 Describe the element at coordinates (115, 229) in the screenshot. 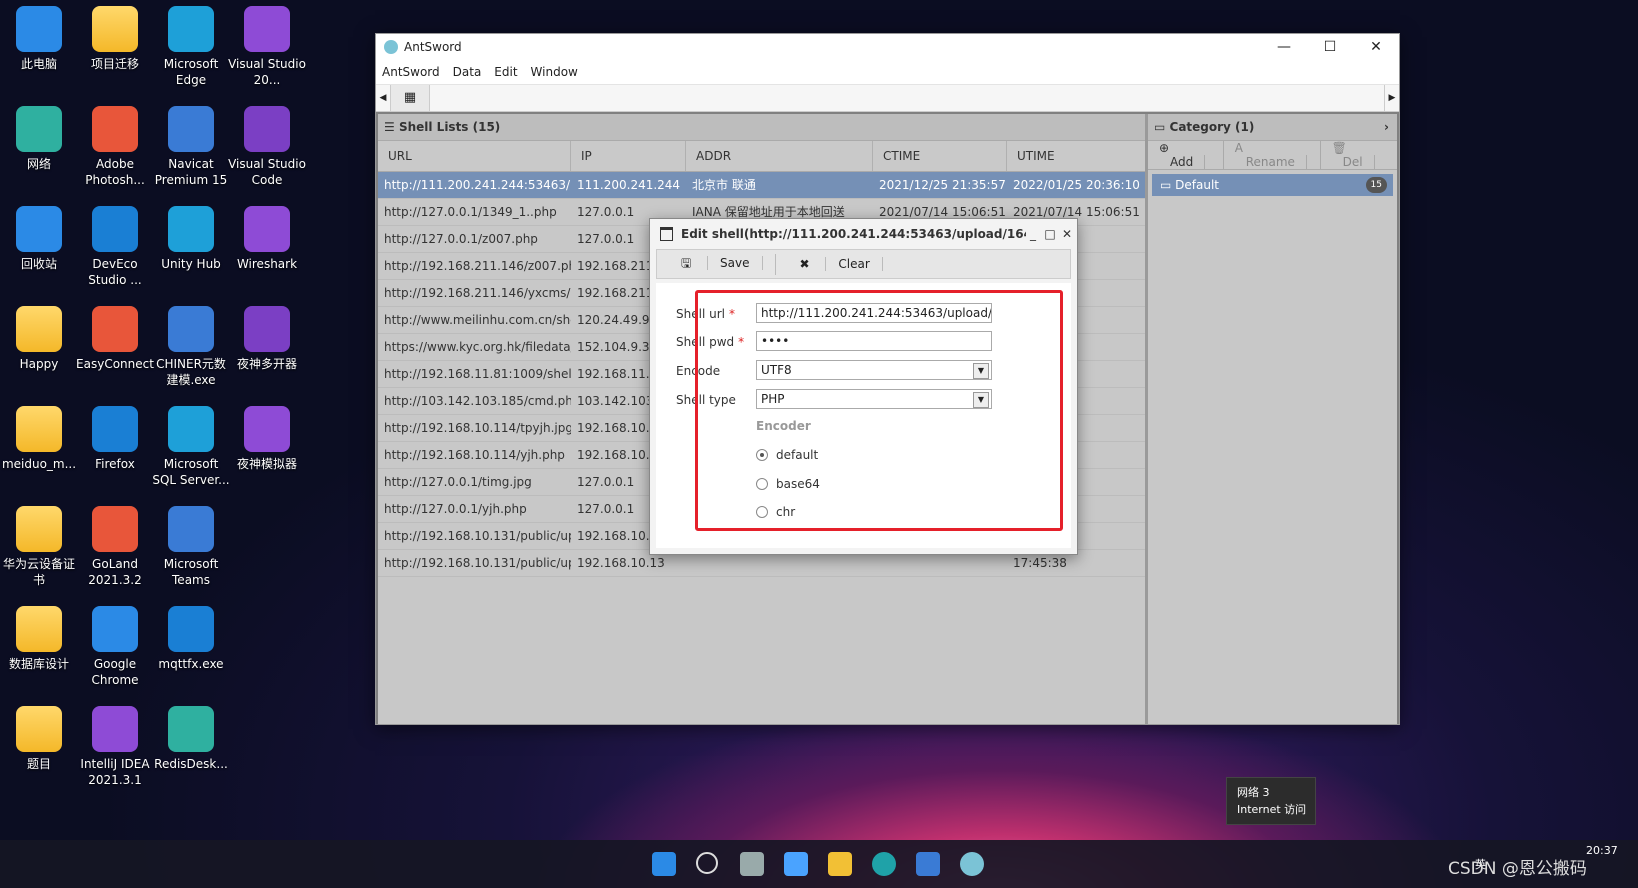

I see `deveco-icon` at that location.